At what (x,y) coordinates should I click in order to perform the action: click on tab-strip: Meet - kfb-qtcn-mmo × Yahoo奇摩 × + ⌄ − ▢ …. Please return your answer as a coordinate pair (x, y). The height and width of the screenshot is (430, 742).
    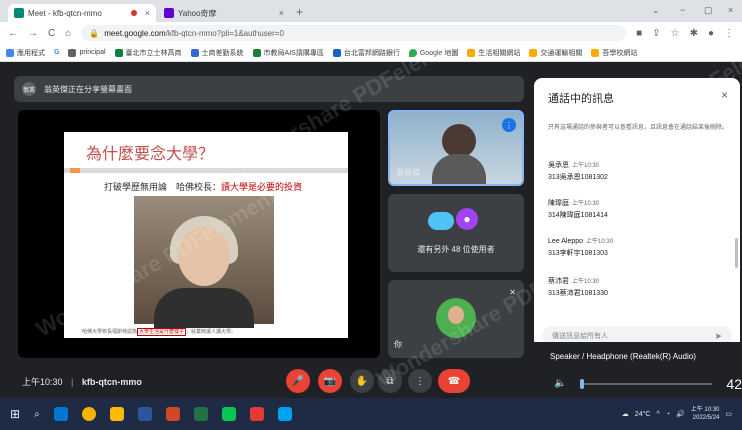
    Looking at the image, I should click on (371, 11).